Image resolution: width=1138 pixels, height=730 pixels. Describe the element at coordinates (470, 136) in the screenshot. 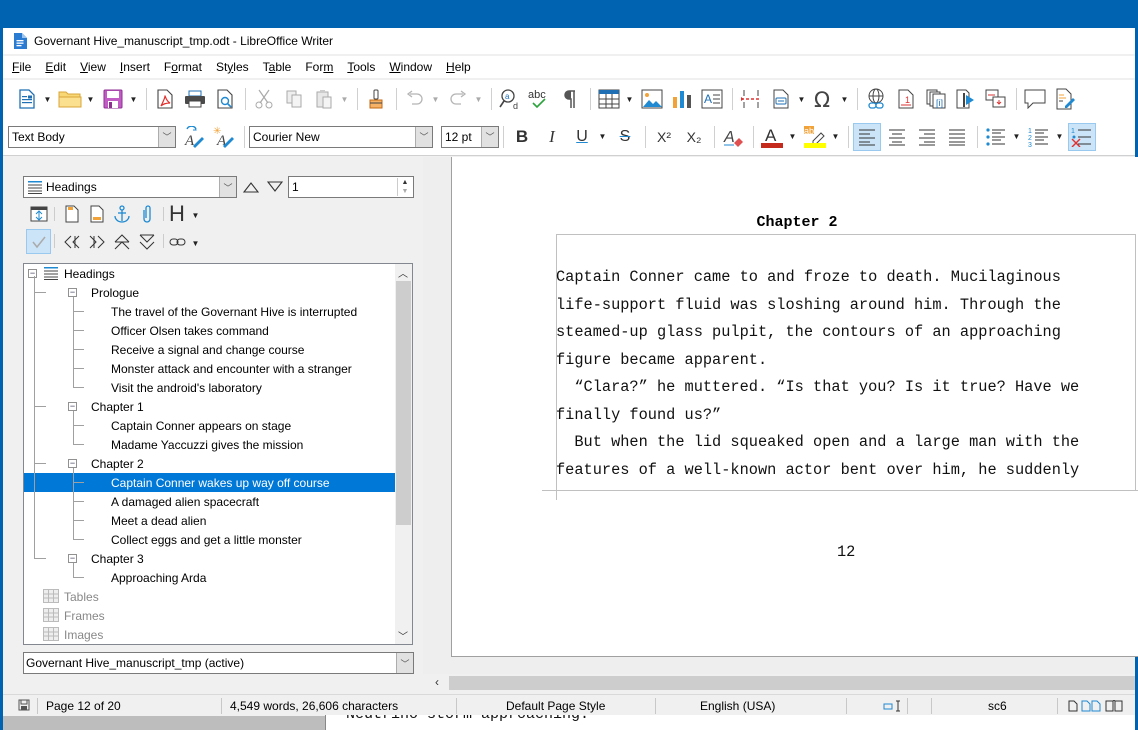

I see `font-size-select: 12 pt ﹀` at that location.